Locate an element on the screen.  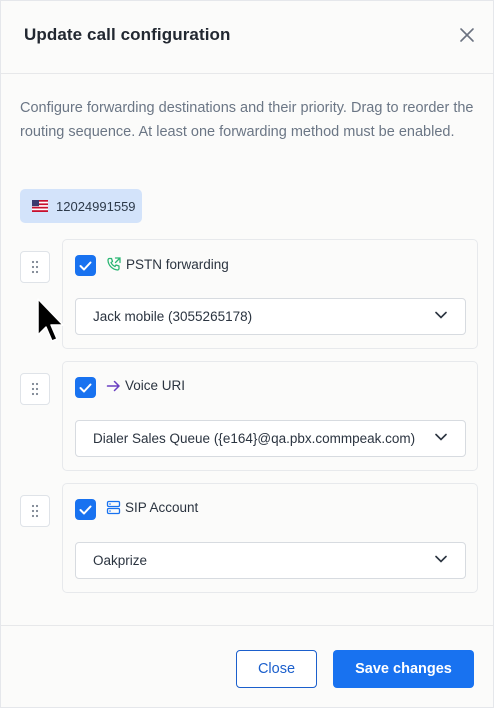
sip-selected-value: Oakprize is located at coordinates (120, 560).